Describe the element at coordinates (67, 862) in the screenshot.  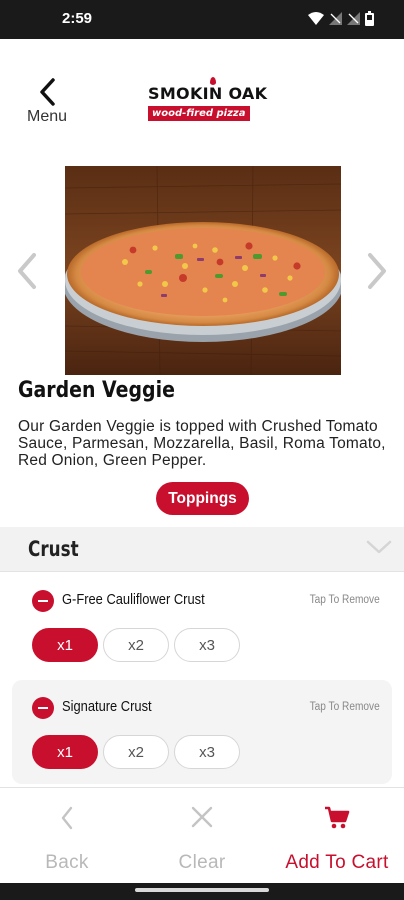
I see `back-label: Back` at that location.